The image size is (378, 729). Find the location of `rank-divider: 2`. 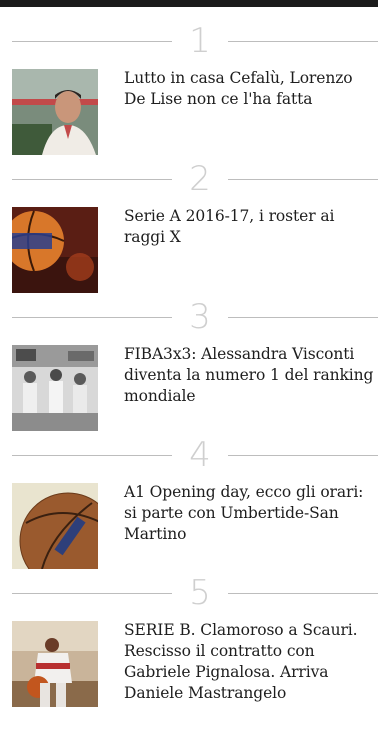

rank-divider: 2 is located at coordinates (189, 179).